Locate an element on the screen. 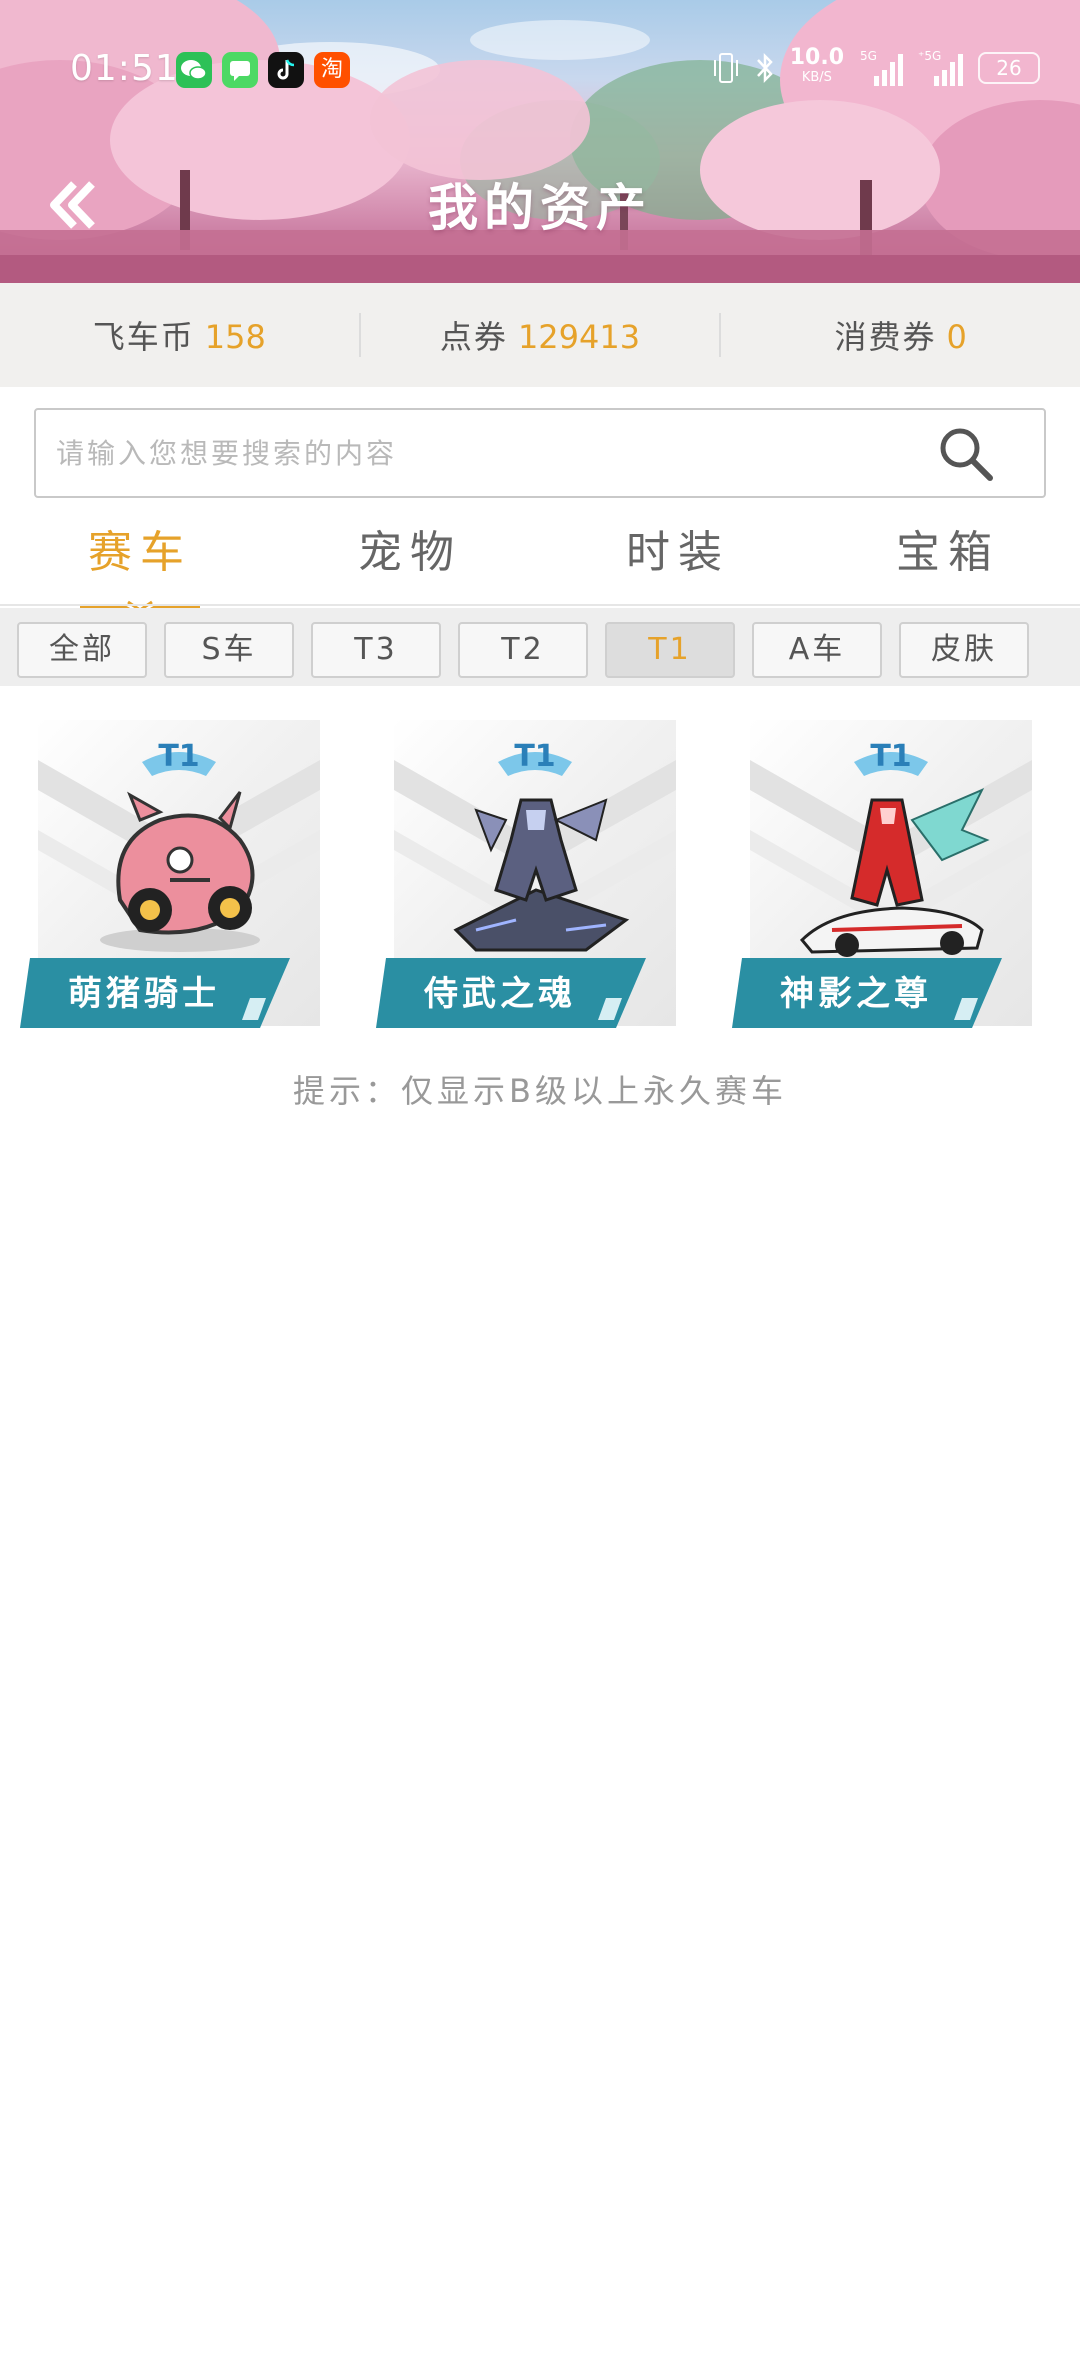 The image size is (1080, 2377). filter-all: 全部 is located at coordinates (82, 650).